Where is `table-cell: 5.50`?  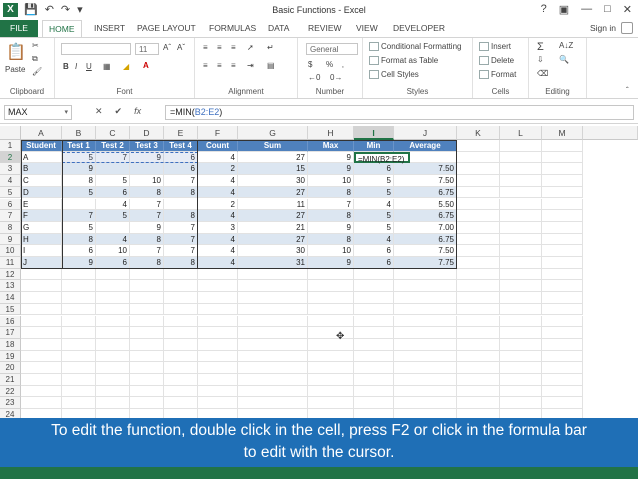
table-cell: 5.50 is located at coordinates (425, 204).